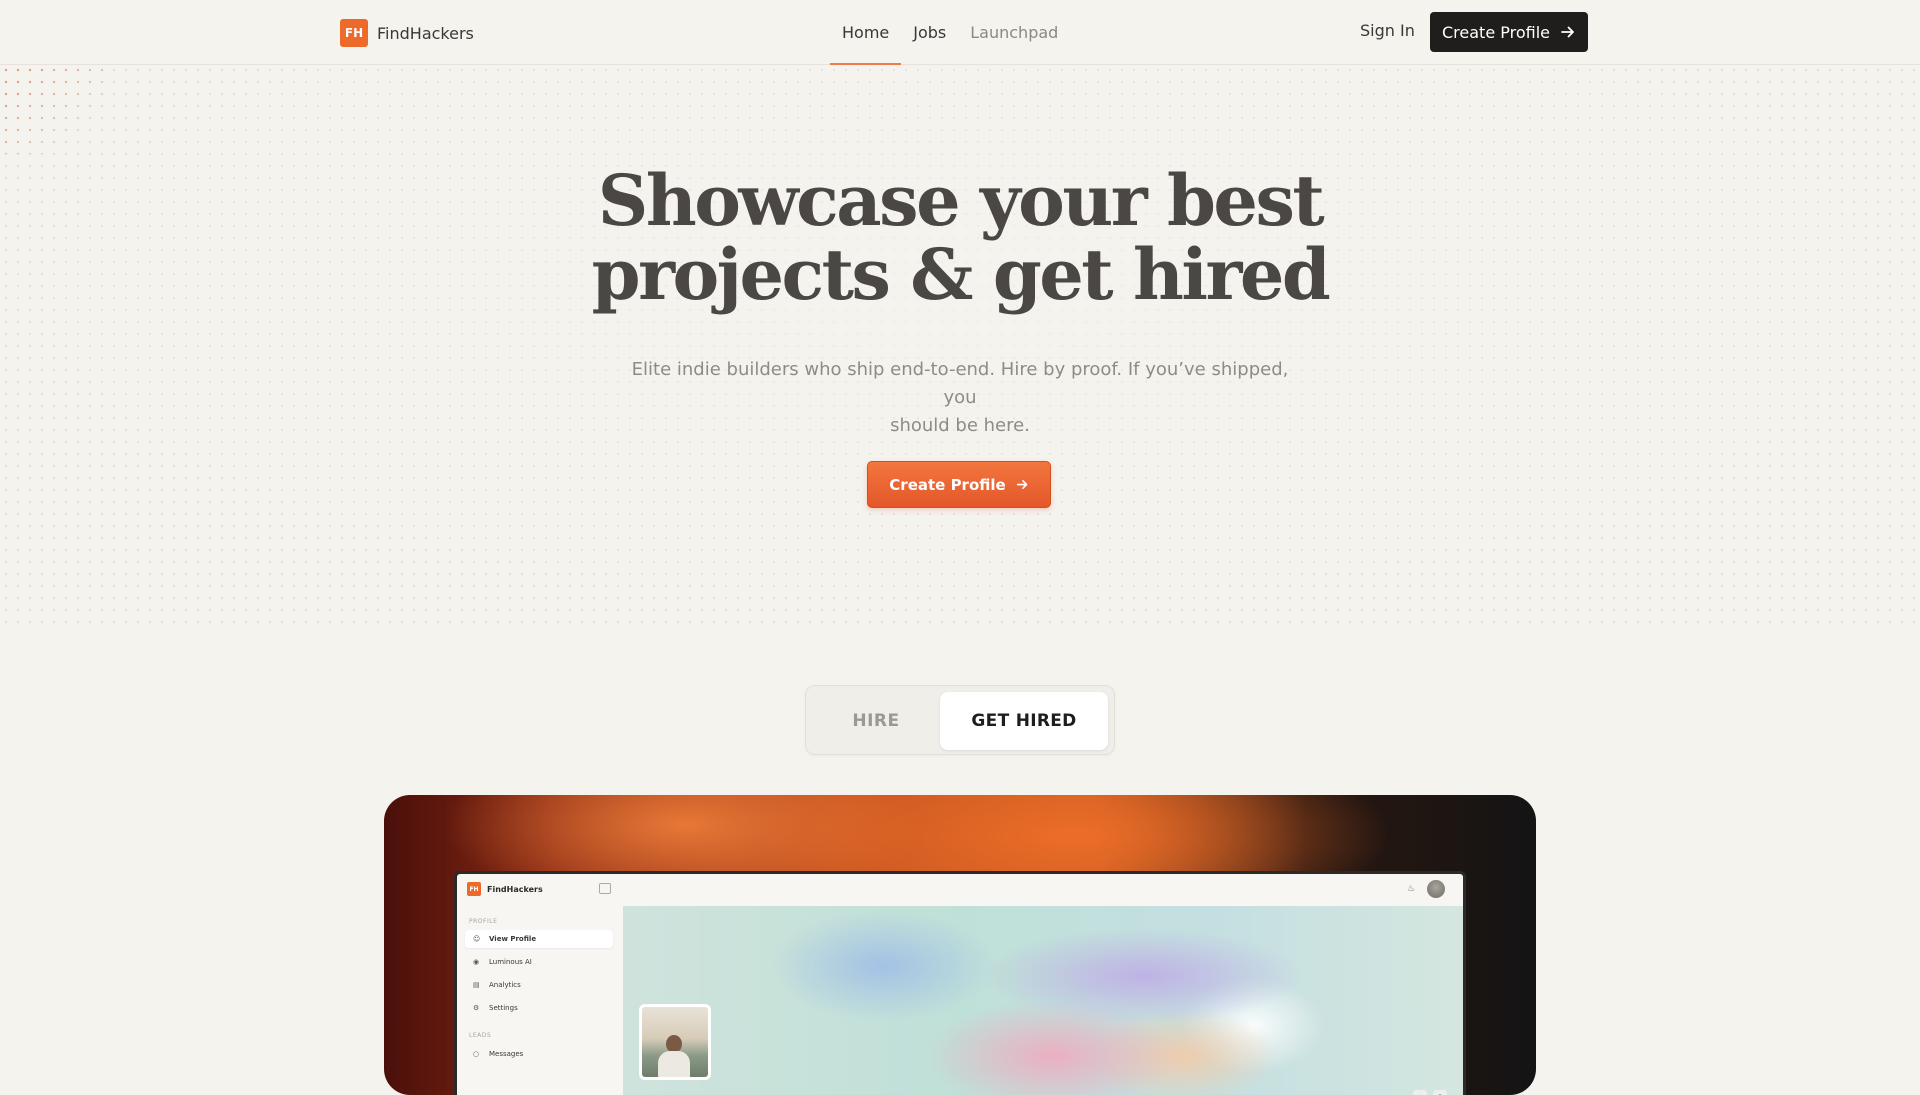  Describe the element at coordinates (1043, 1000) in the screenshot. I see `profile-banner: △ ⊙` at that location.